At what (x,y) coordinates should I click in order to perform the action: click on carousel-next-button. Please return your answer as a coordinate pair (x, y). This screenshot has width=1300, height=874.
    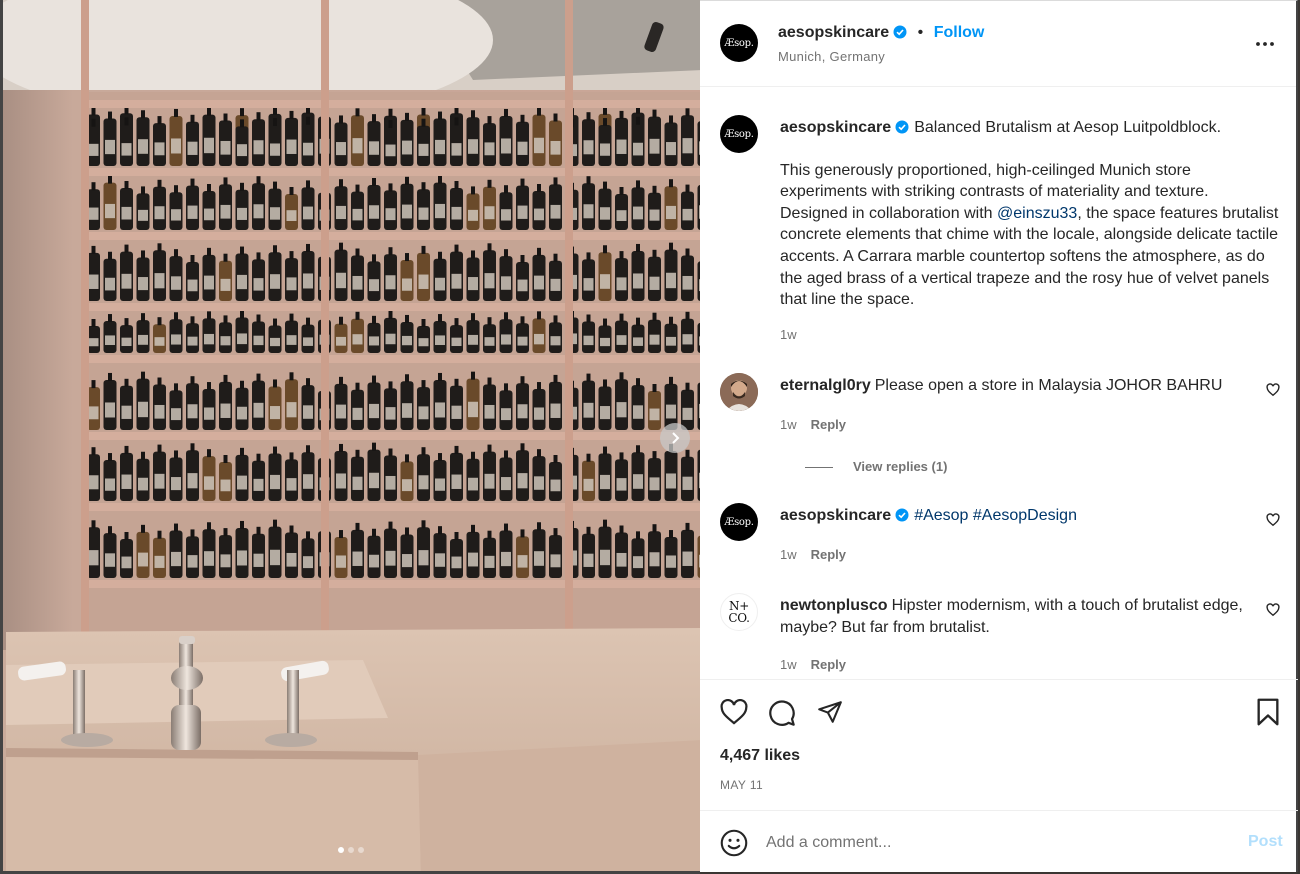
    Looking at the image, I should click on (675, 438).